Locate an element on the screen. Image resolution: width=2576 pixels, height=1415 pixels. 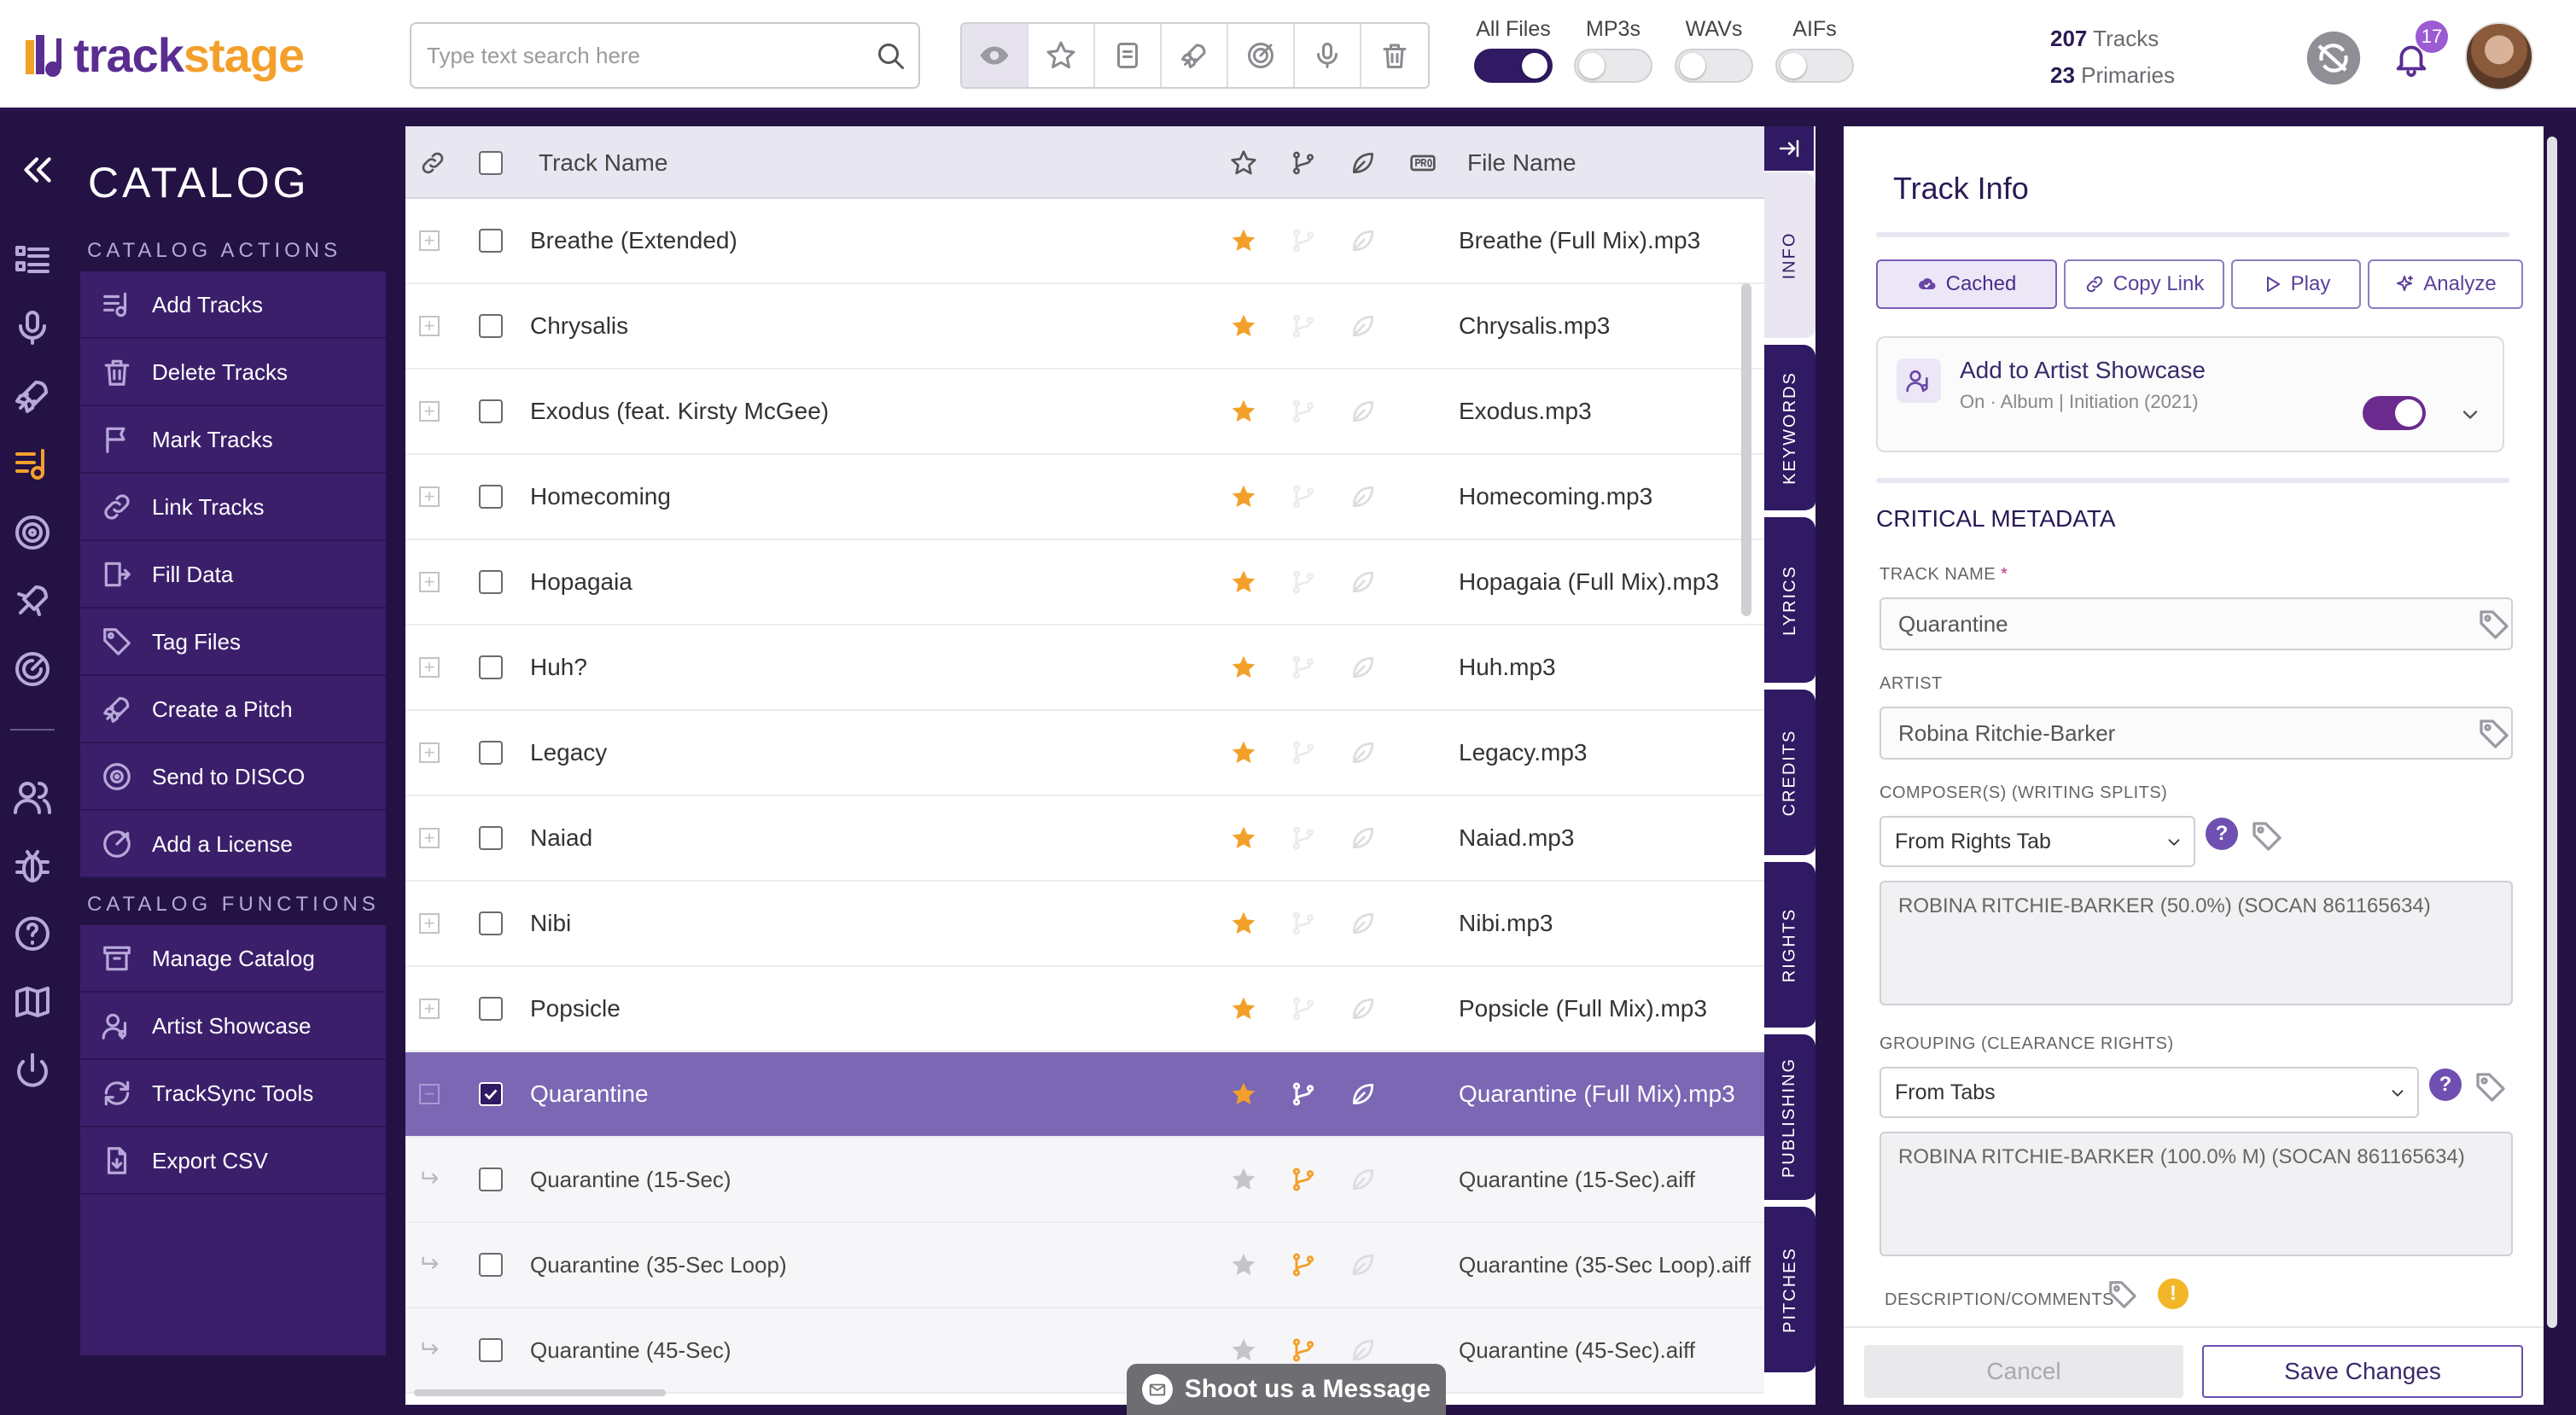
filter-deleted-button is located at coordinates (1394, 55).